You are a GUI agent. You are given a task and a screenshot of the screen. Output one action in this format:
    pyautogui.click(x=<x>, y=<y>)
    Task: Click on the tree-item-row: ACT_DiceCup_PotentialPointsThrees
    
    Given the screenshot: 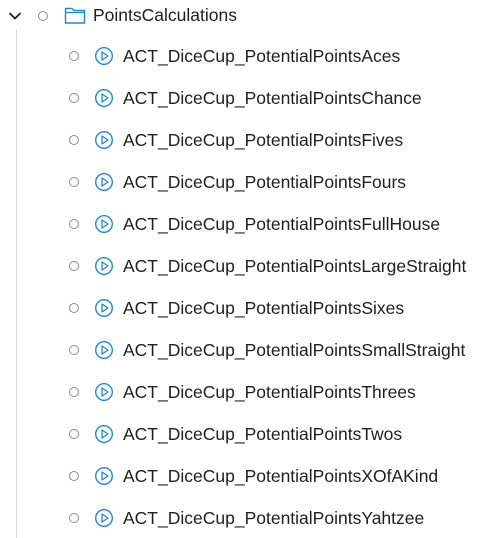 What is the action you would take?
    pyautogui.click(x=240, y=392)
    